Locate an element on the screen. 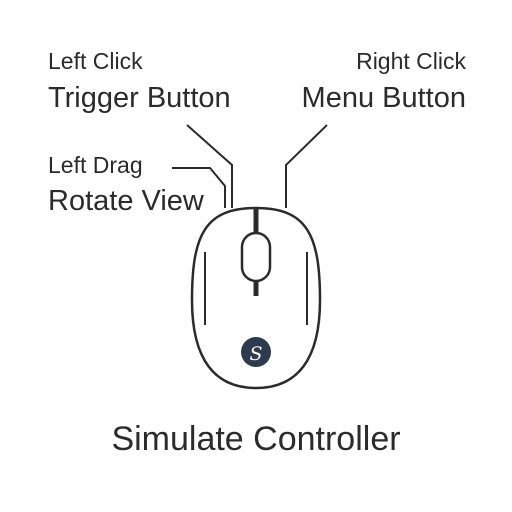 The width and height of the screenshot is (512, 512). right-click-leader-line is located at coordinates (306, 166).